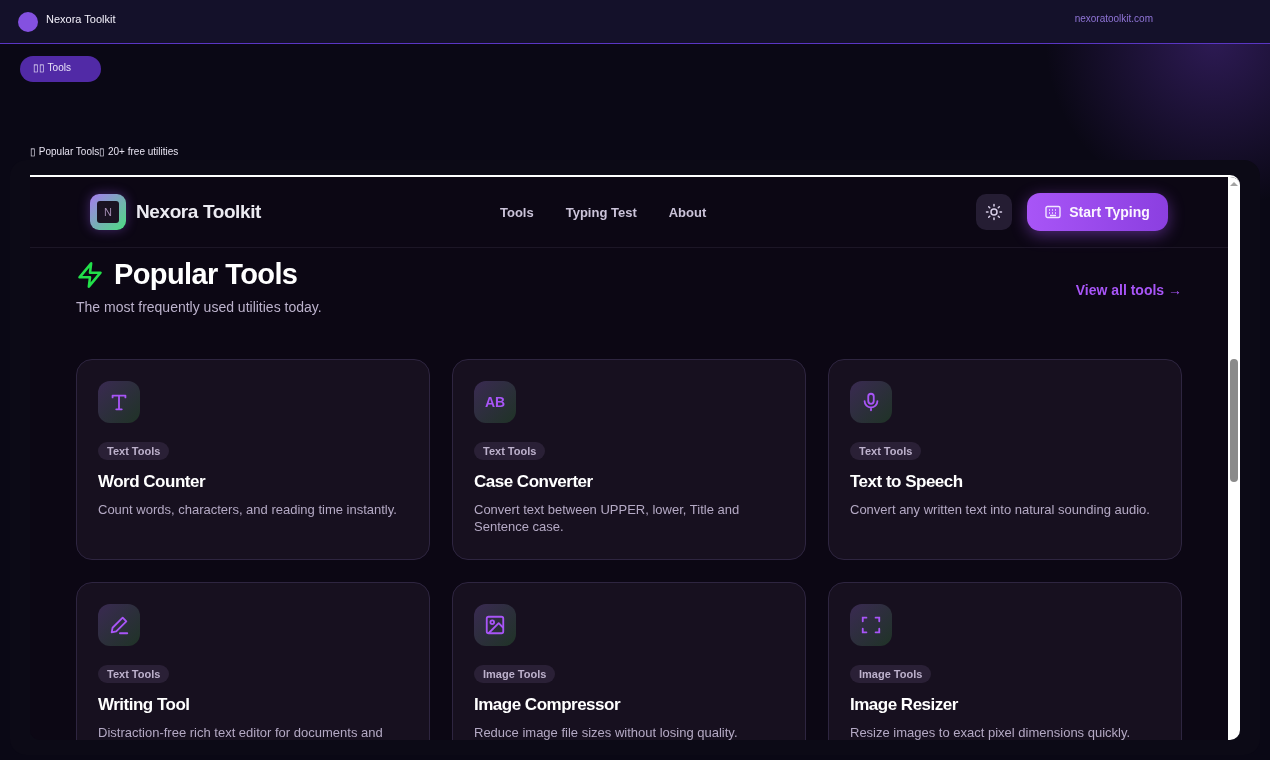 This screenshot has height=760, width=1270. What do you see at coordinates (240, 732) in the screenshot?
I see `tool-description: Distraction-free rich text editor for documents and` at bounding box center [240, 732].